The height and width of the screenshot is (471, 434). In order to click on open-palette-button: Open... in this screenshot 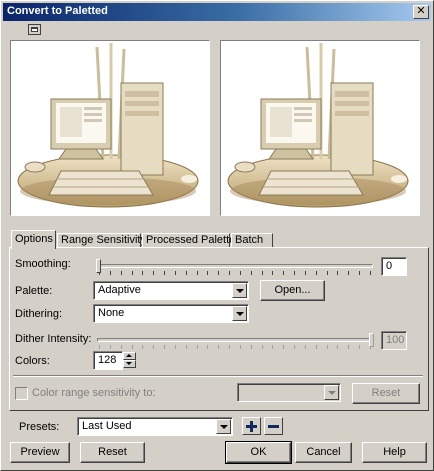, I will do `click(292, 290)`.